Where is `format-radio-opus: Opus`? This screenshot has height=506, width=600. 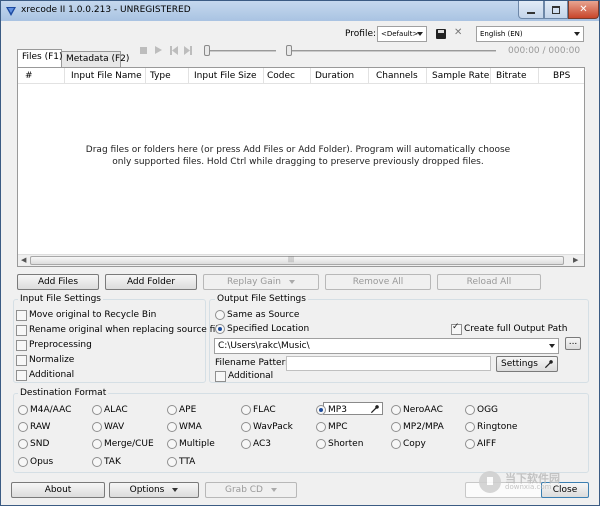
format-radio-opus: Opus is located at coordinates (35, 462).